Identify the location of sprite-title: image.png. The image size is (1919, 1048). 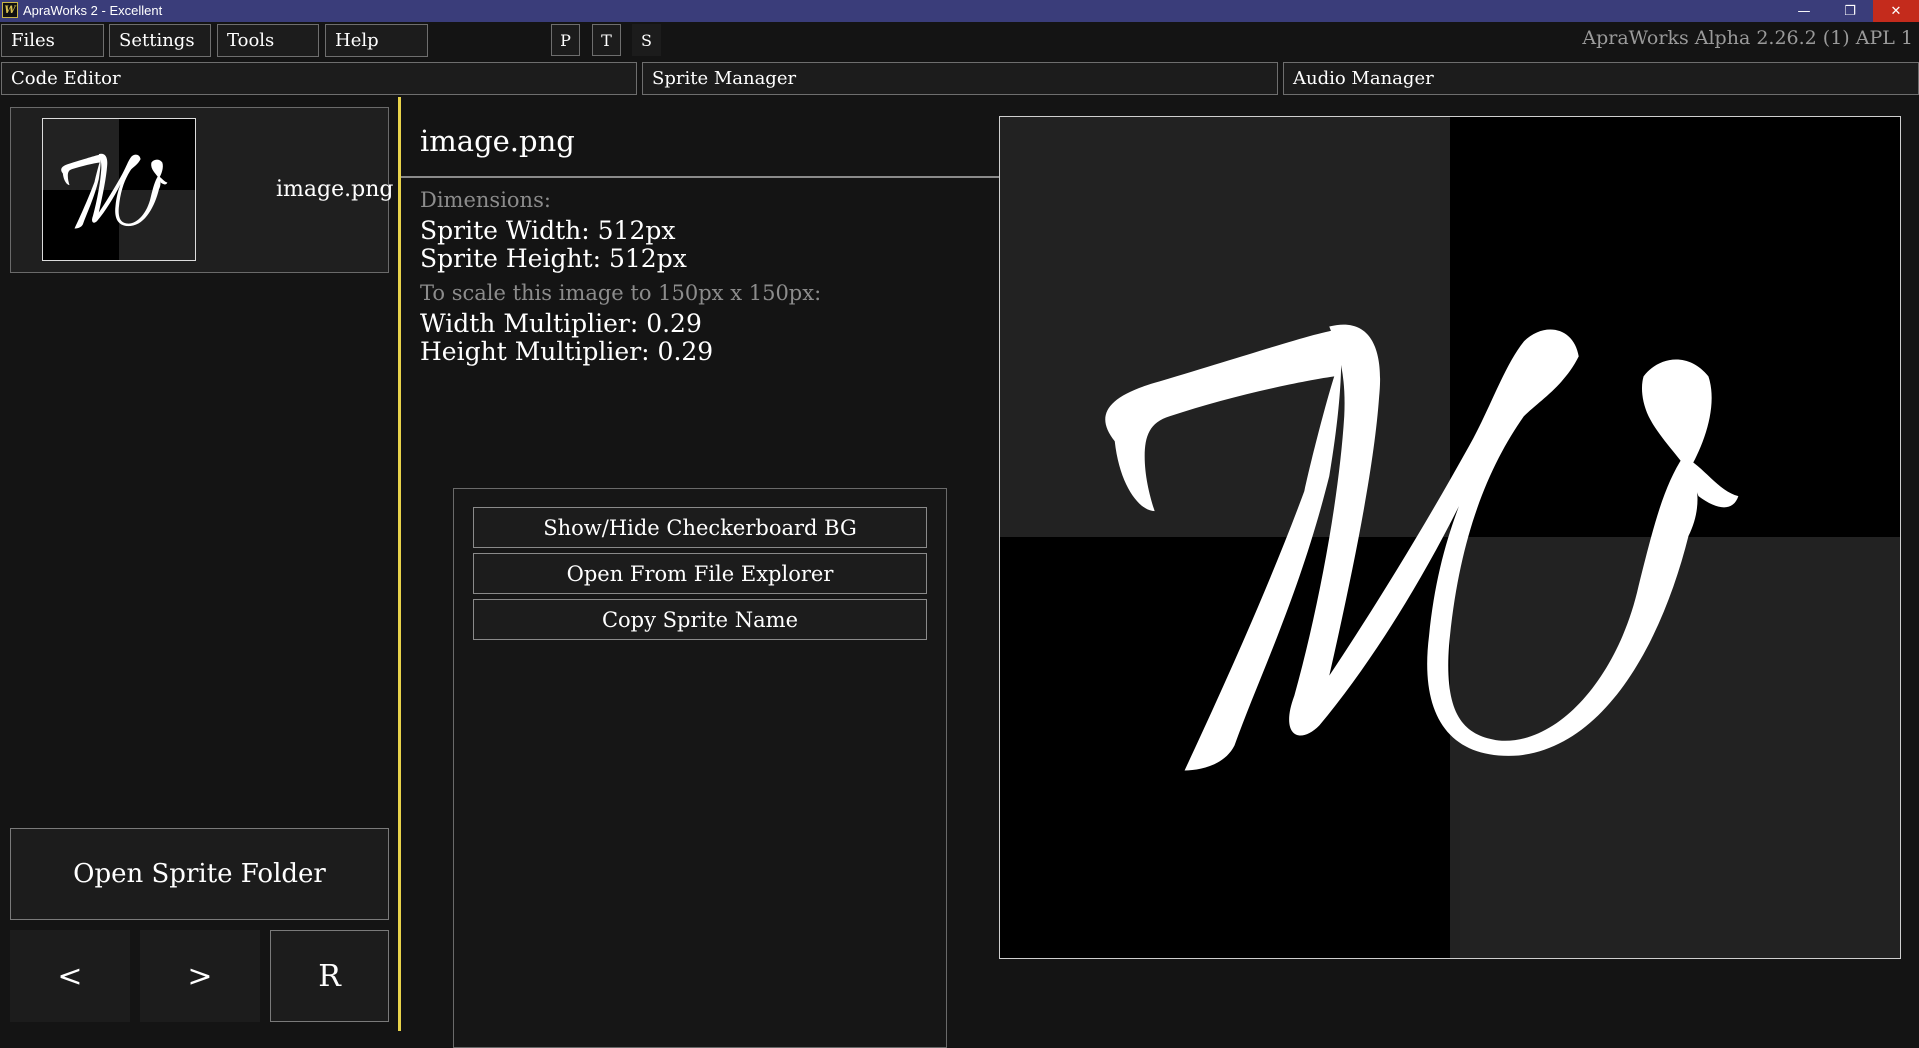
(497, 141).